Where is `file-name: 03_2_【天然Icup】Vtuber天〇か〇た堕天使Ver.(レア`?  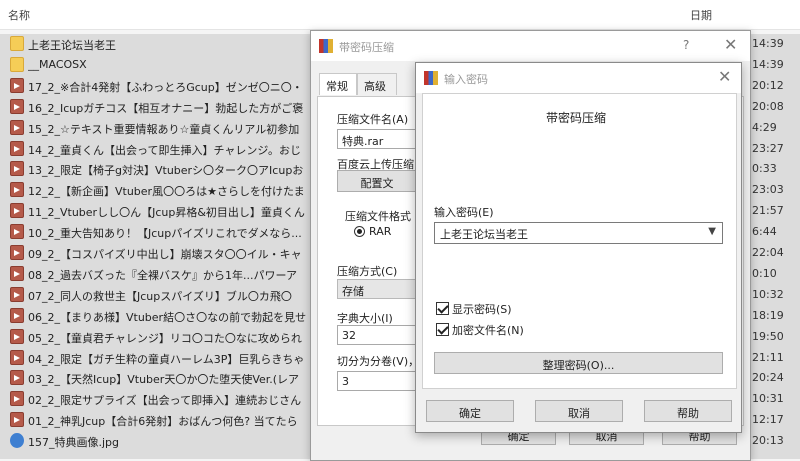 file-name: 03_2_【天然Icup】Vtuber天〇か〇た堕天使Ver.(レア is located at coordinates (164, 380).